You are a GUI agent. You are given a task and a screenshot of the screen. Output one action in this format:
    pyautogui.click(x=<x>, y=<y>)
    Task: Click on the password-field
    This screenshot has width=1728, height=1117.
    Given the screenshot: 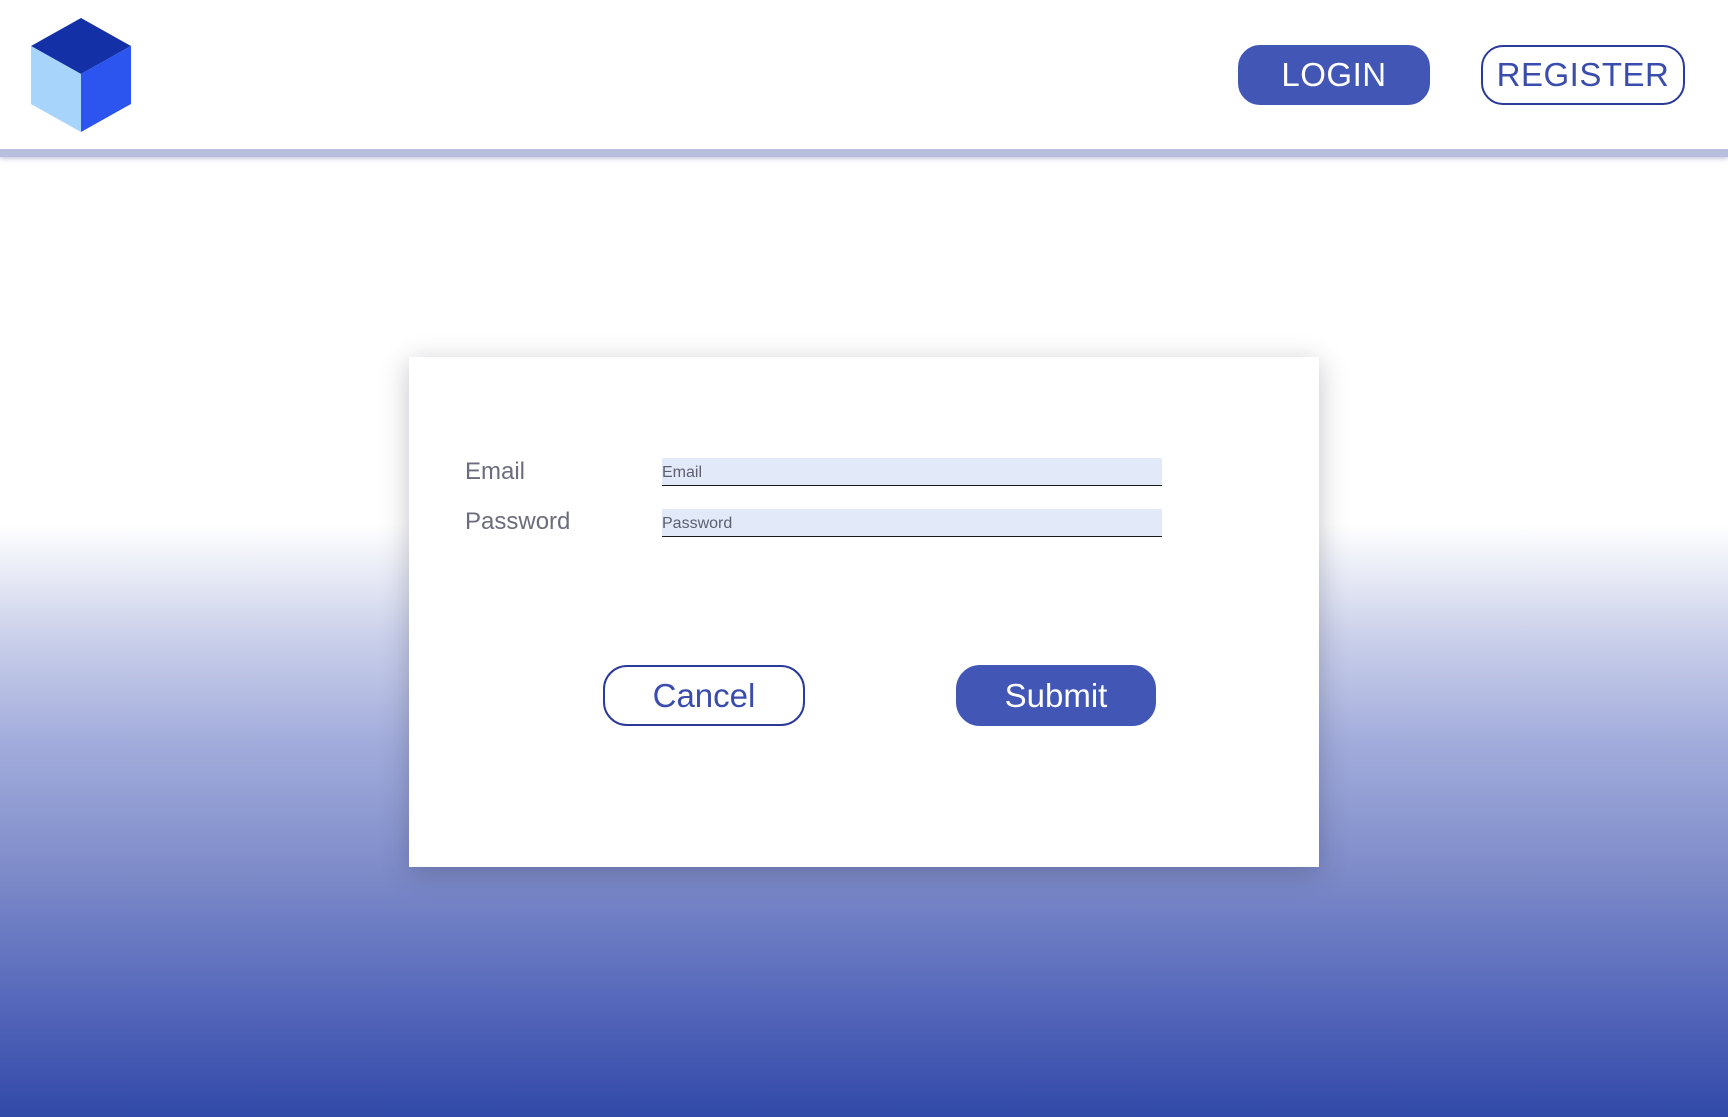 What is the action you would take?
    pyautogui.click(x=912, y=523)
    